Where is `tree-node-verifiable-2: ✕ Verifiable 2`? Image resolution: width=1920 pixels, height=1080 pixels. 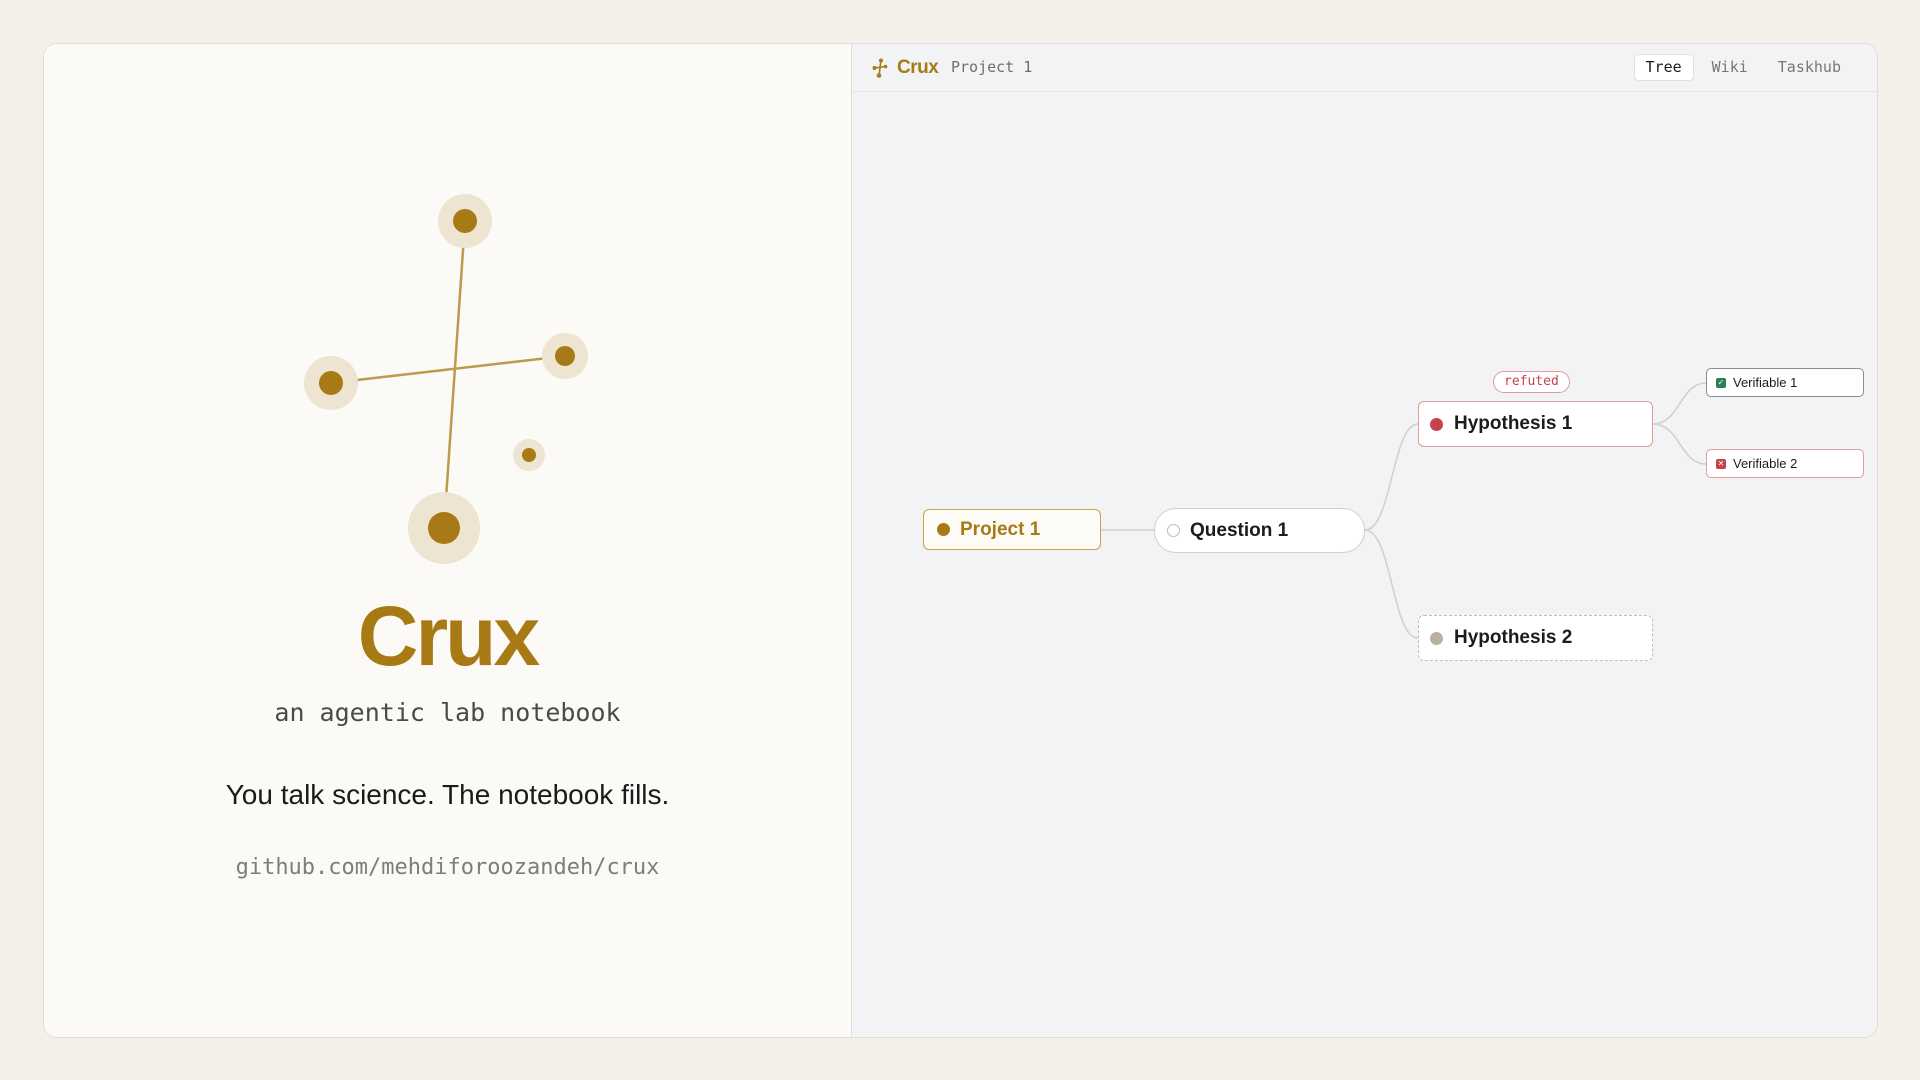
tree-node-verifiable-2: ✕ Verifiable 2 is located at coordinates (1785, 463).